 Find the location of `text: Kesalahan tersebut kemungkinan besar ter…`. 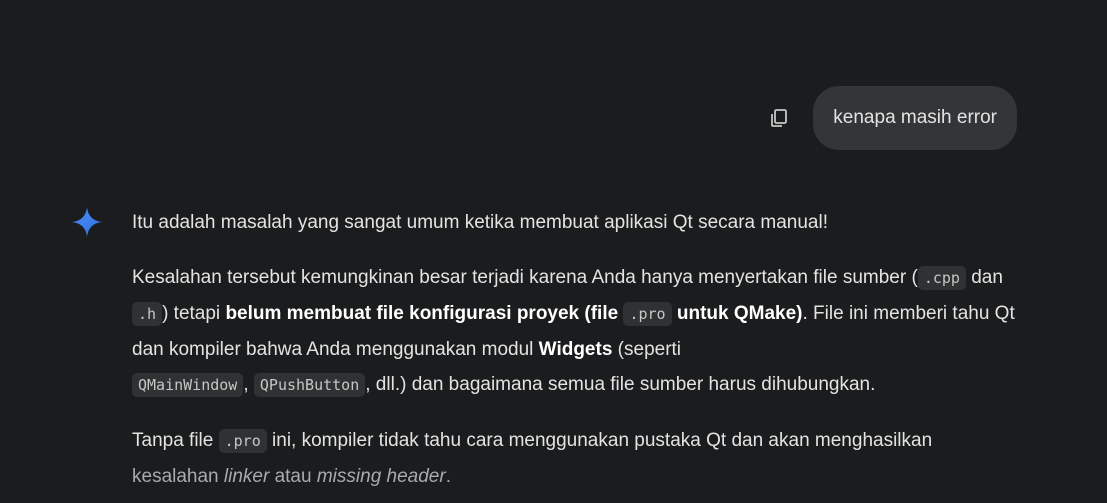

text: Kesalahan tersebut kemungkinan besar ter… is located at coordinates (525, 277).